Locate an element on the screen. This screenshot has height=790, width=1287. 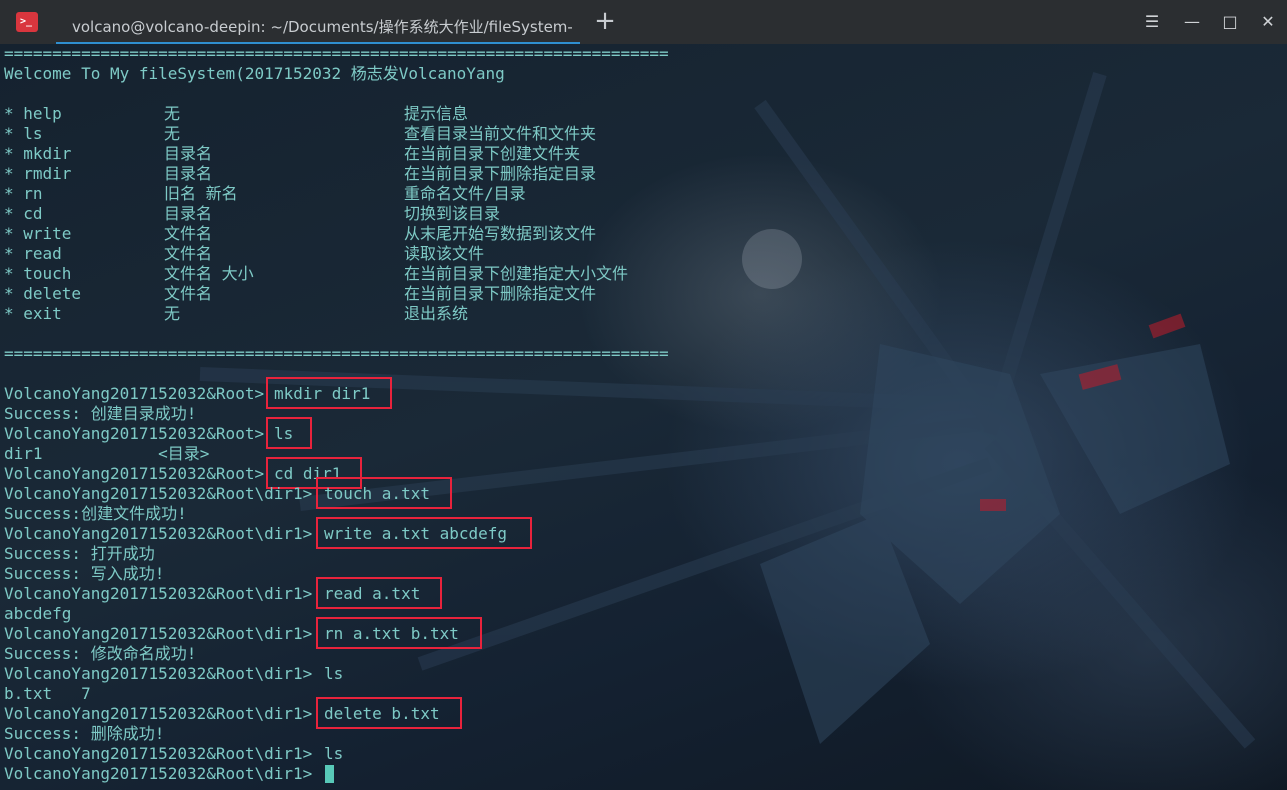
help-argument: 文件名 大小 is located at coordinates (209, 273).